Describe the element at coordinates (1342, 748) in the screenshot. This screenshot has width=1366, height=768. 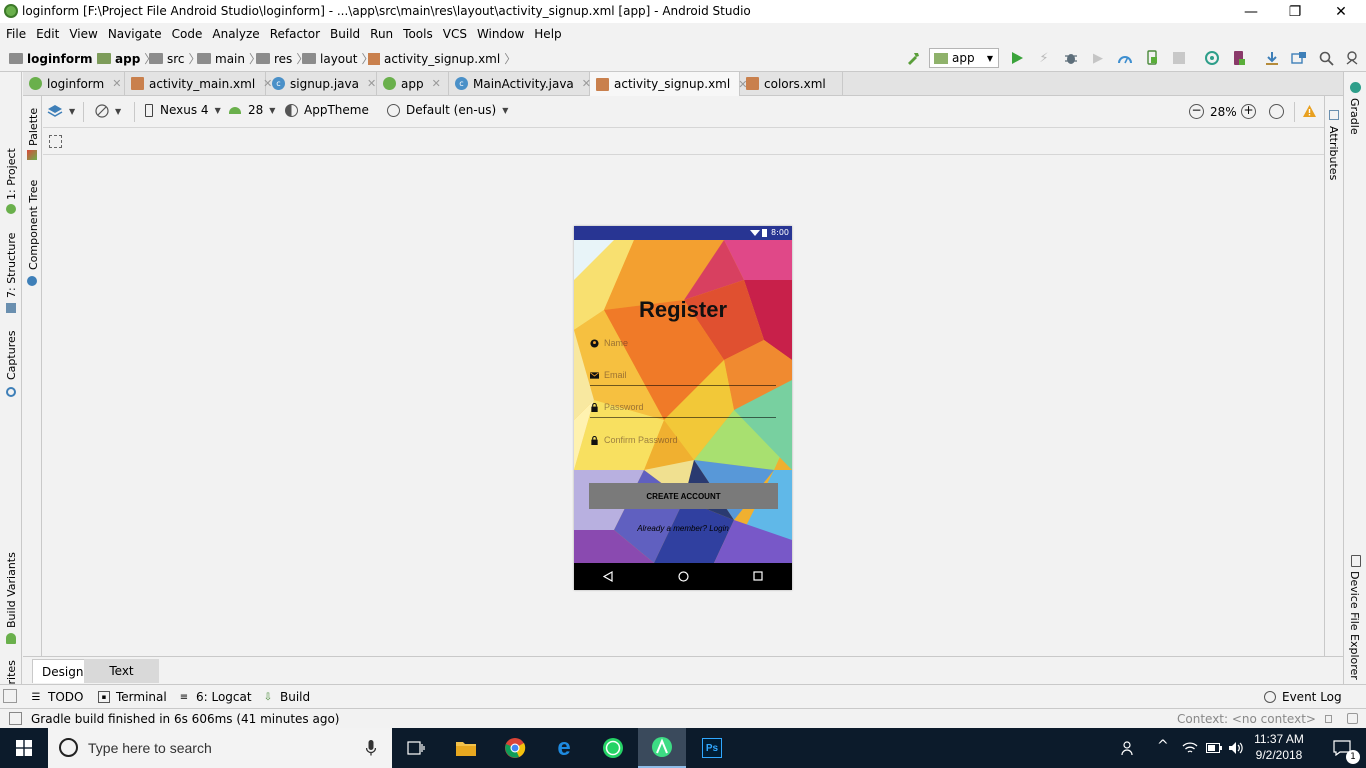
I see `action-center-button: 1` at that location.